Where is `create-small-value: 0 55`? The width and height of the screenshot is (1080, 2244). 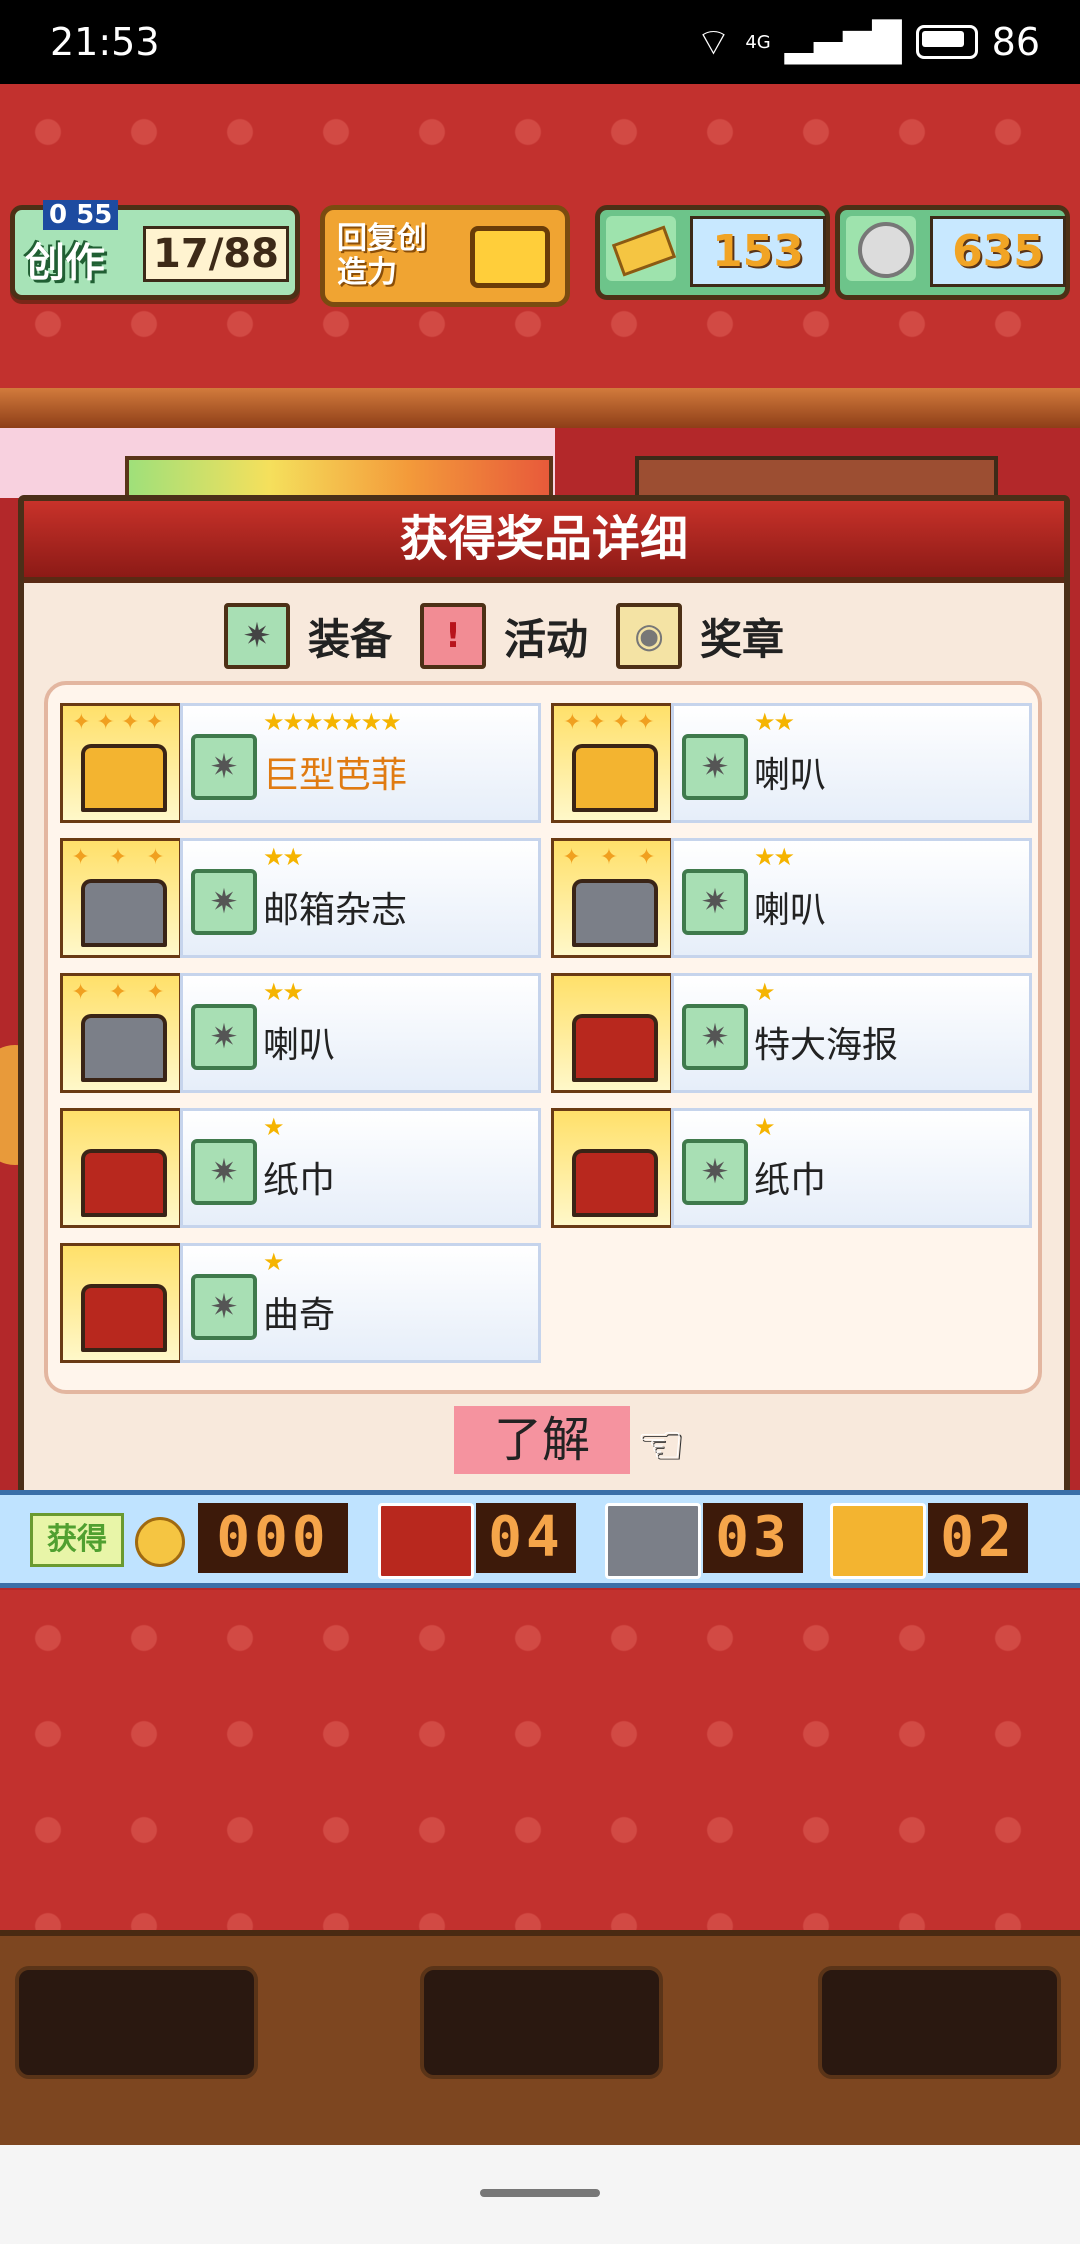
create-small-value: 0 55 is located at coordinates (81, 215).